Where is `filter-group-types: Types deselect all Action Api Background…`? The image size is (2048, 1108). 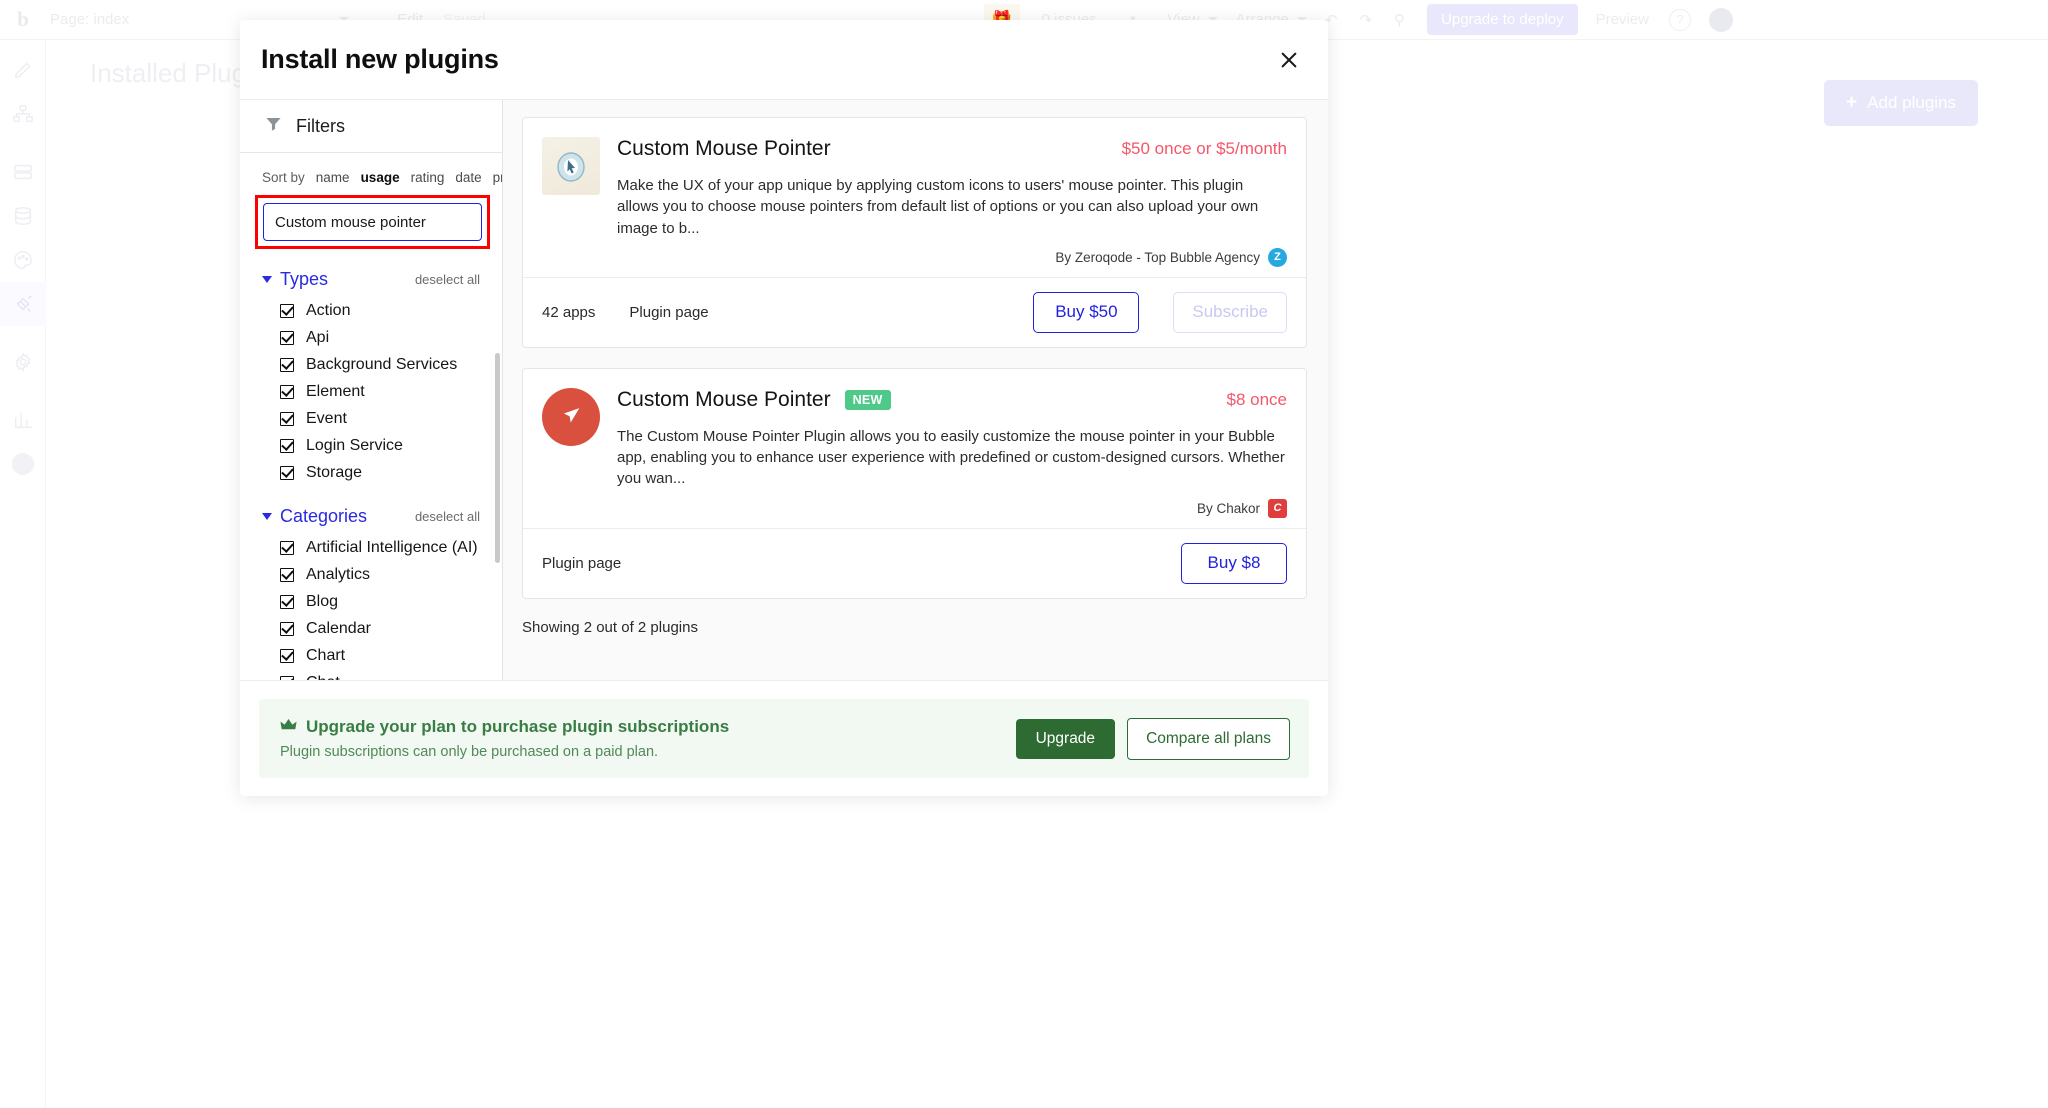
filter-group-types: Types deselect all Action Api Background… is located at coordinates (371, 377).